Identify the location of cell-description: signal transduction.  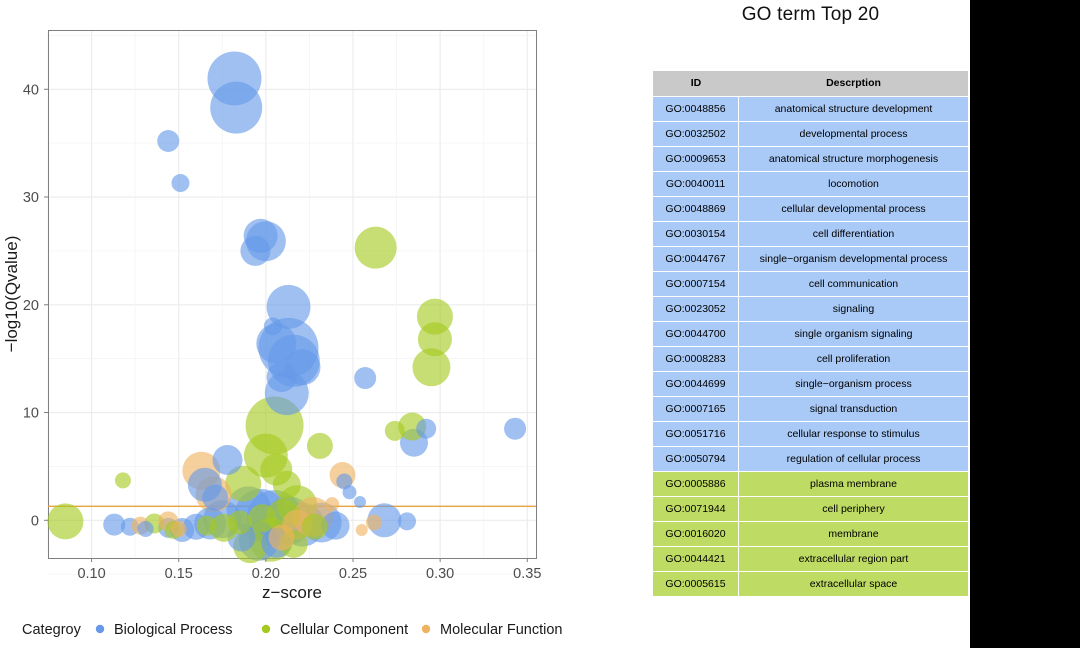
(853, 409).